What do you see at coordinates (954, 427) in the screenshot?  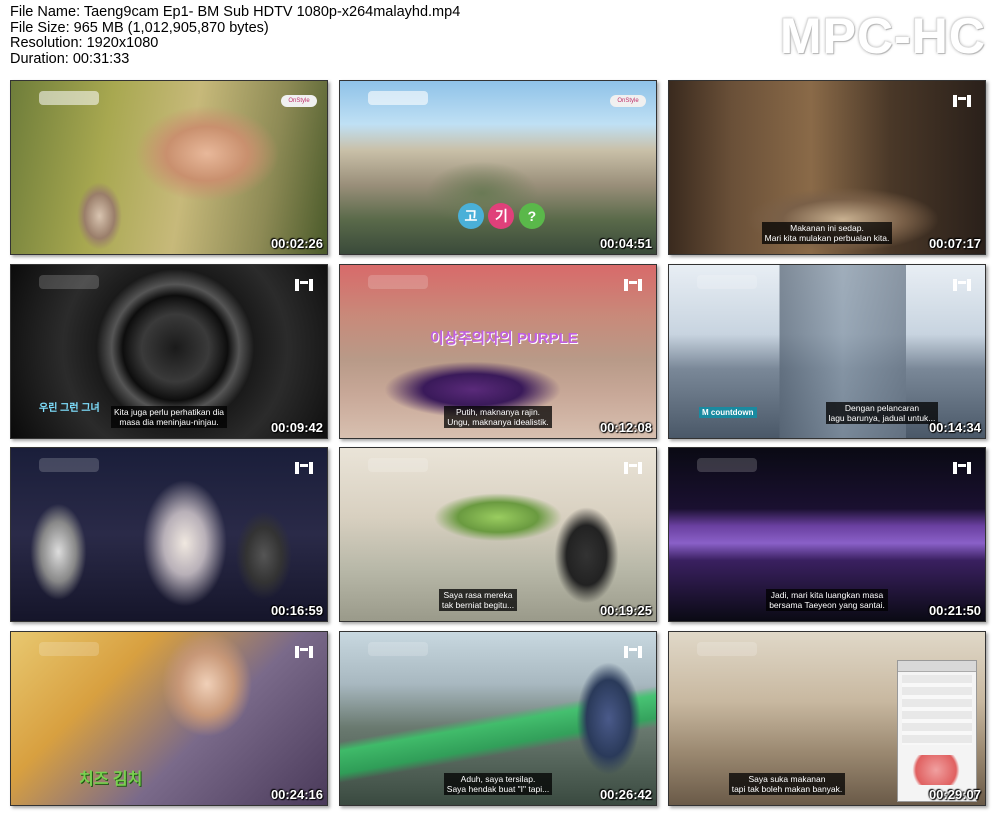 I see `timestamp: 00:14:34` at bounding box center [954, 427].